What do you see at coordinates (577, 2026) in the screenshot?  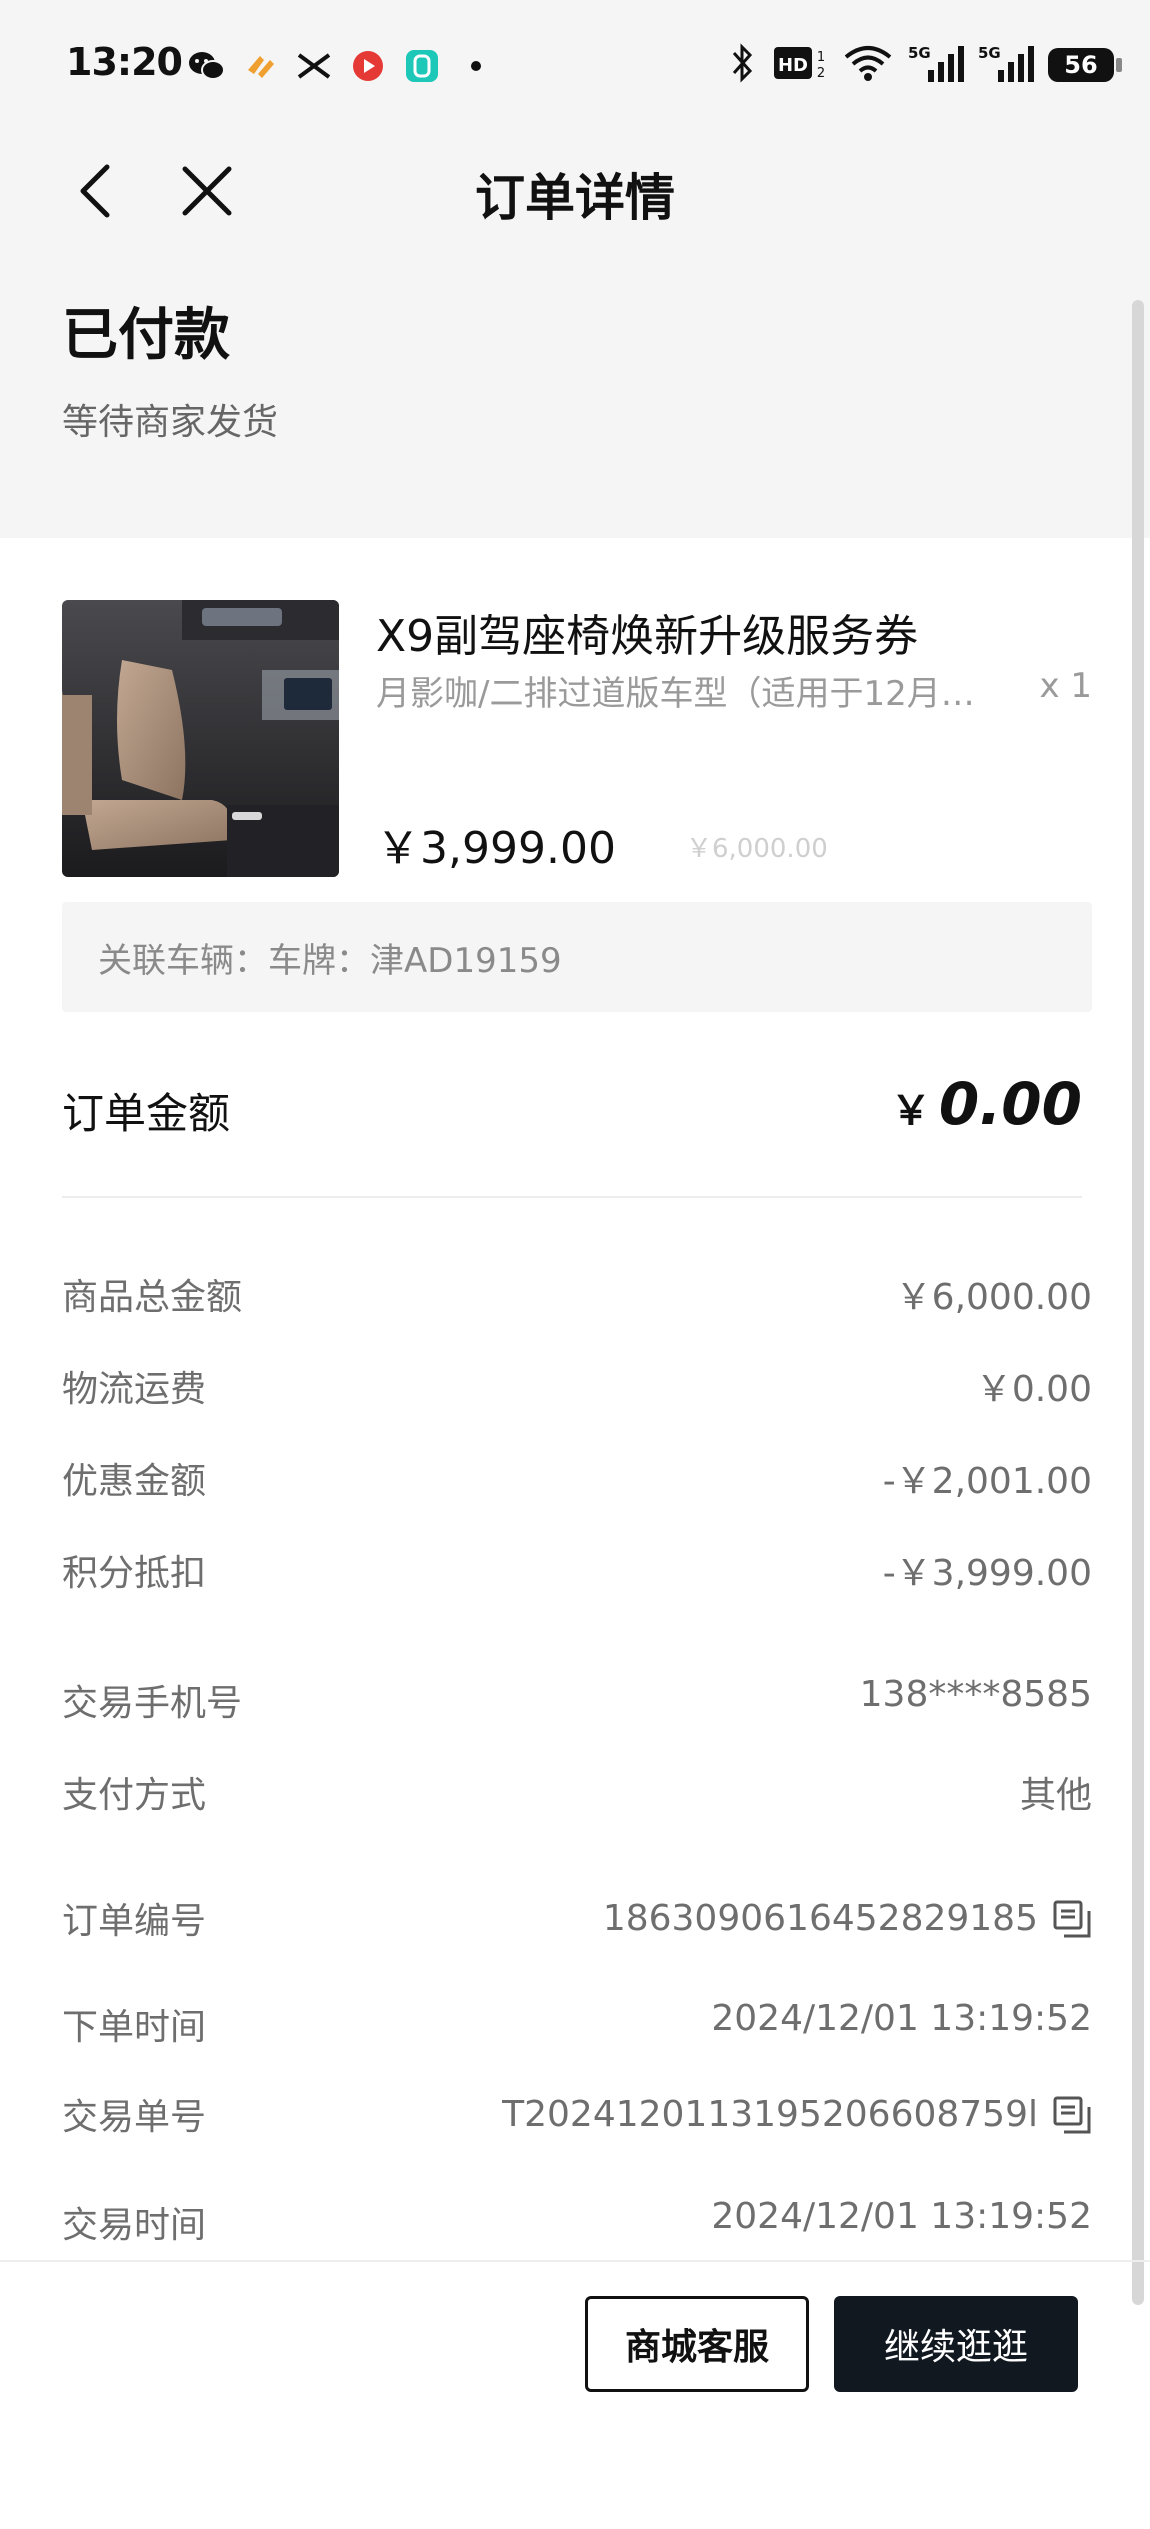 I see `detail-row-order-time: 下单时间 2024/12/01 13:19:52` at bounding box center [577, 2026].